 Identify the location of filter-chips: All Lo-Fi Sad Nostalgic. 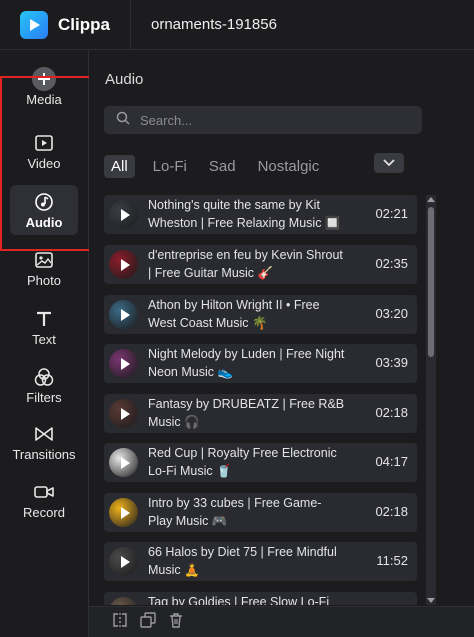
(264, 166).